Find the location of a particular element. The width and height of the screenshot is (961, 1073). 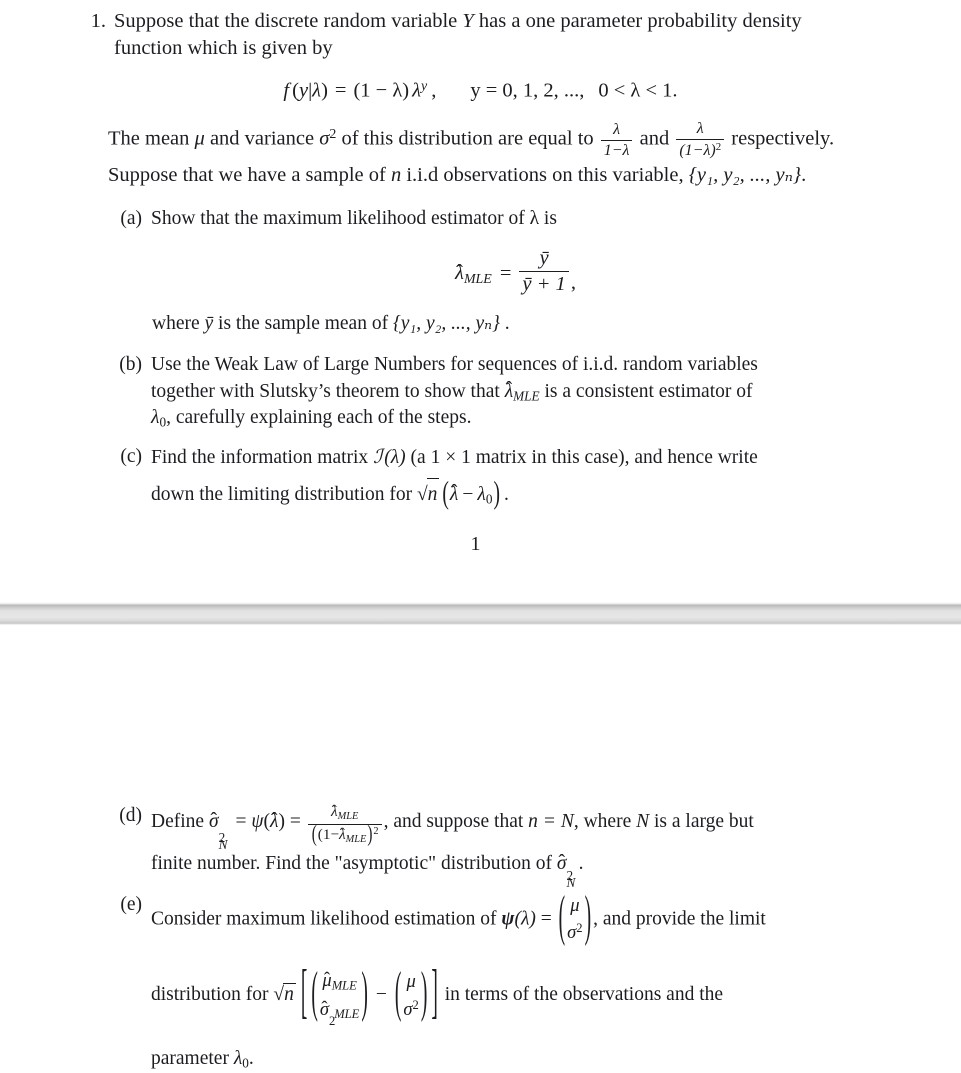

mu-symbol: μ is located at coordinates (199, 138).